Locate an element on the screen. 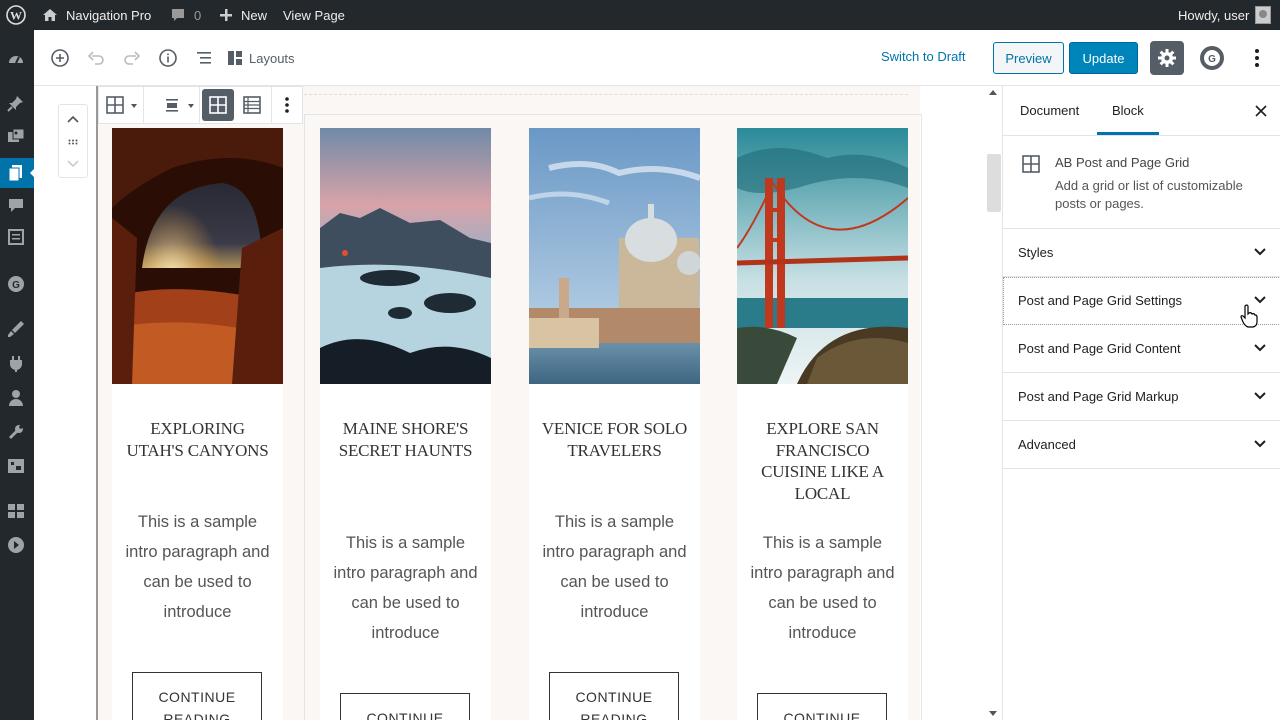  panel-advanced: Advanced is located at coordinates (1141, 445).